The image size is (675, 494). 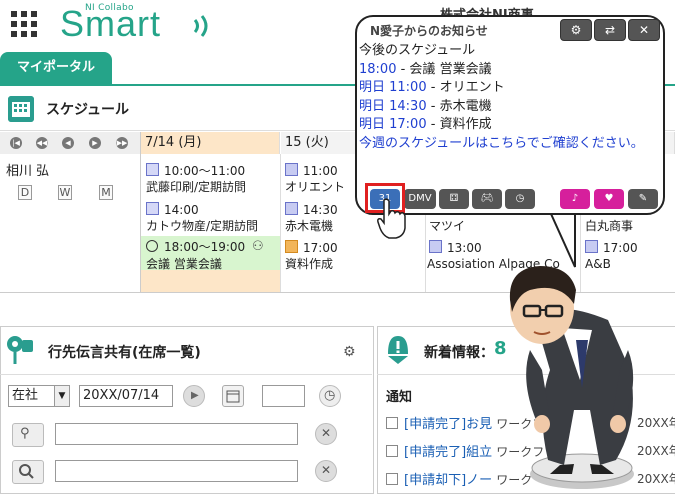 I want to click on calendar-icon, so click(x=21, y=109).